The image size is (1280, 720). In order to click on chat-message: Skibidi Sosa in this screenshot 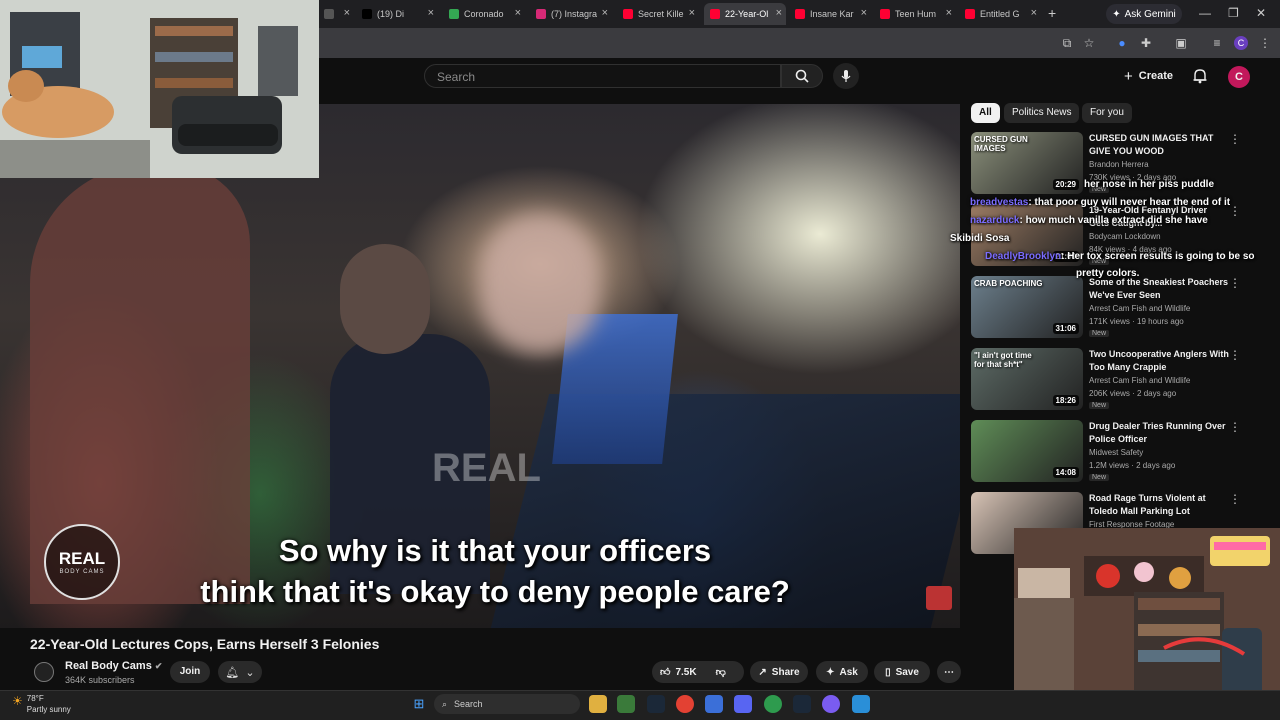, I will do `click(979, 238)`.